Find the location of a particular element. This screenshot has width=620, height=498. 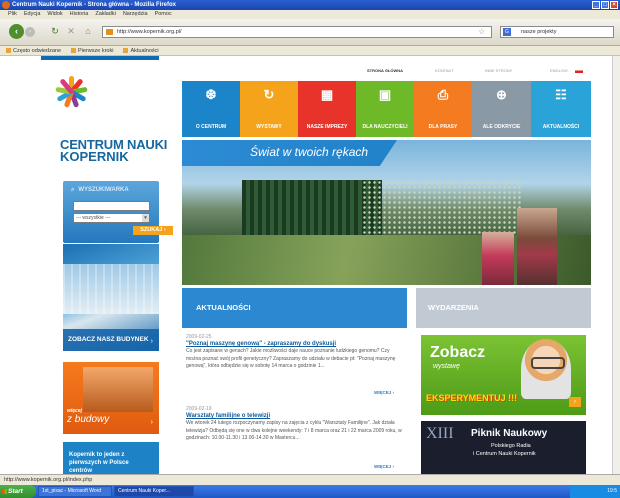

home-icon: ⌂ is located at coordinates (88, 31).